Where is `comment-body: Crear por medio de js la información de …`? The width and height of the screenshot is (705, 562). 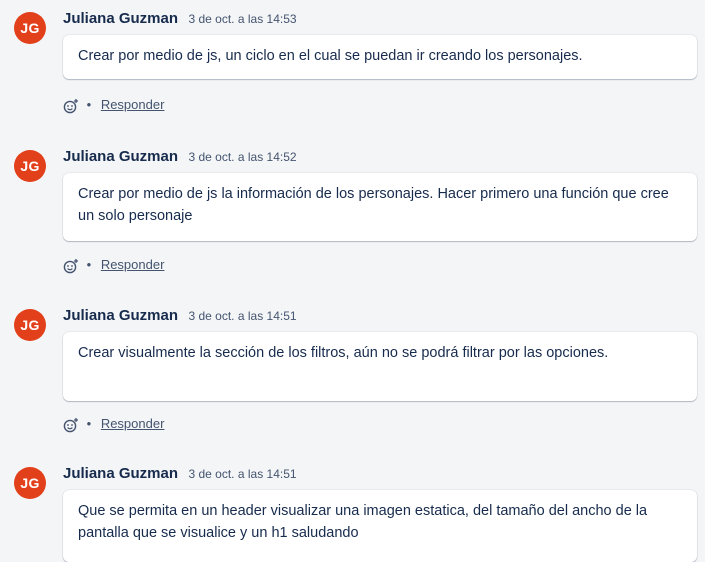 comment-body: Crear por medio de js la información de … is located at coordinates (380, 207).